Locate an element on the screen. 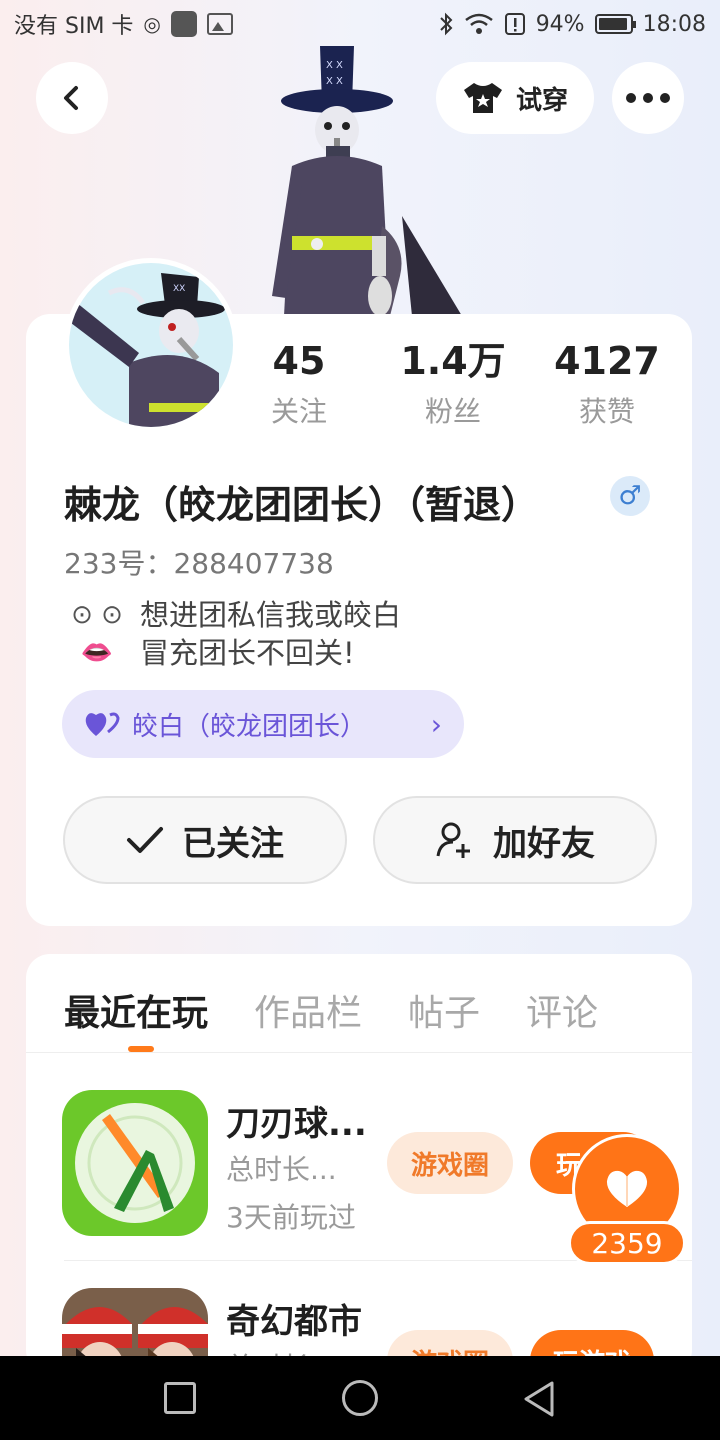  clock: 18:08 is located at coordinates (674, 24).